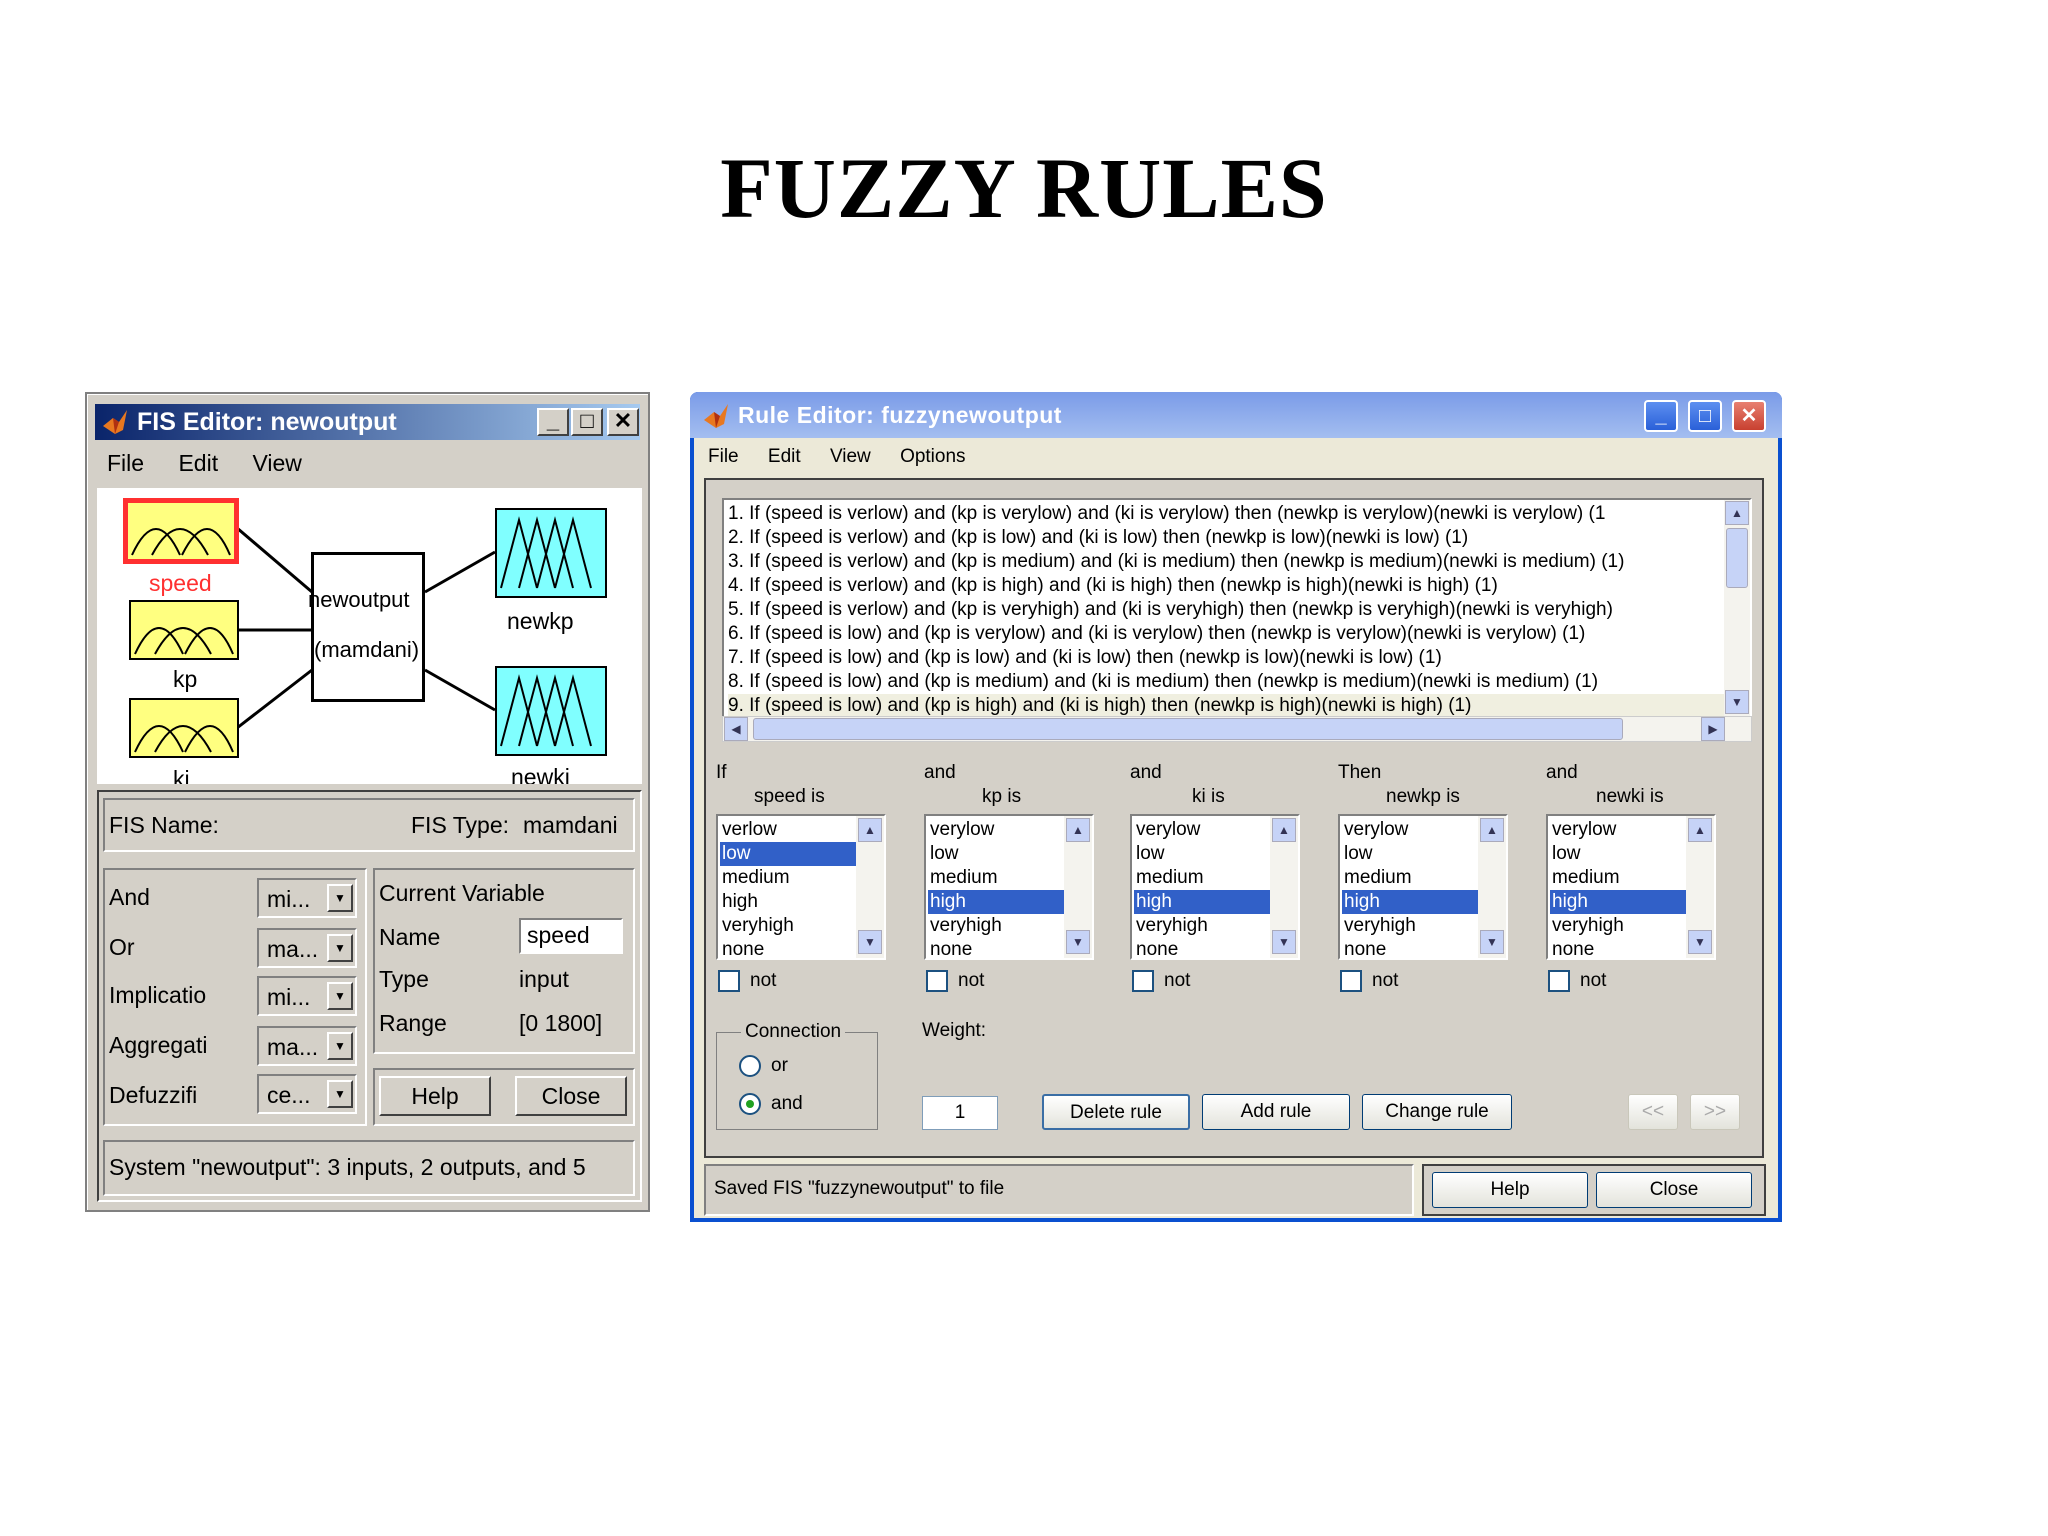  What do you see at coordinates (307, 996) in the screenshot?
I see `implication-method-dropdown: mi... ▼` at bounding box center [307, 996].